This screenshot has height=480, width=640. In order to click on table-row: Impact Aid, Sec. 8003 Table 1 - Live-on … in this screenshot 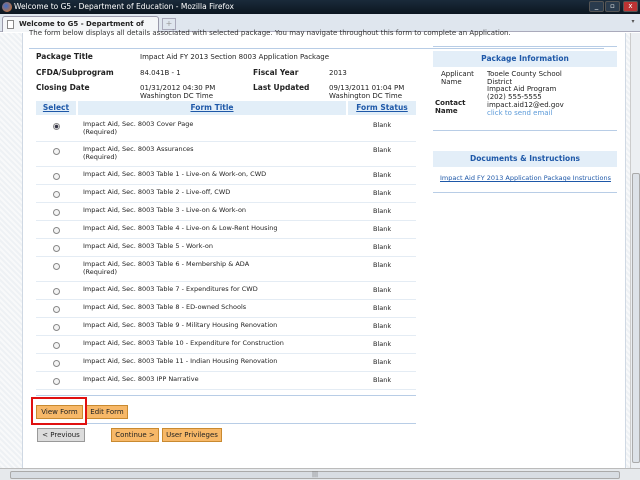, I will do `click(226, 176)`.